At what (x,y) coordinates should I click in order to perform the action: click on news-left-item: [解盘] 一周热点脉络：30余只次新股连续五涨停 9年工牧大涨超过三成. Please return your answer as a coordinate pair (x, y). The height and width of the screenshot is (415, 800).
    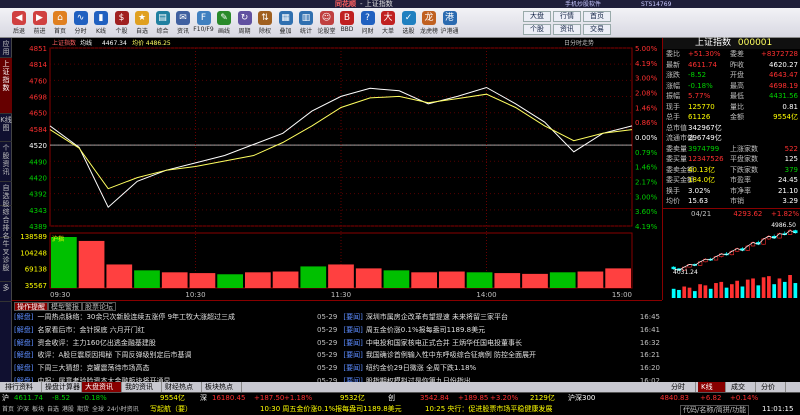
    Looking at the image, I should click on (164, 317).